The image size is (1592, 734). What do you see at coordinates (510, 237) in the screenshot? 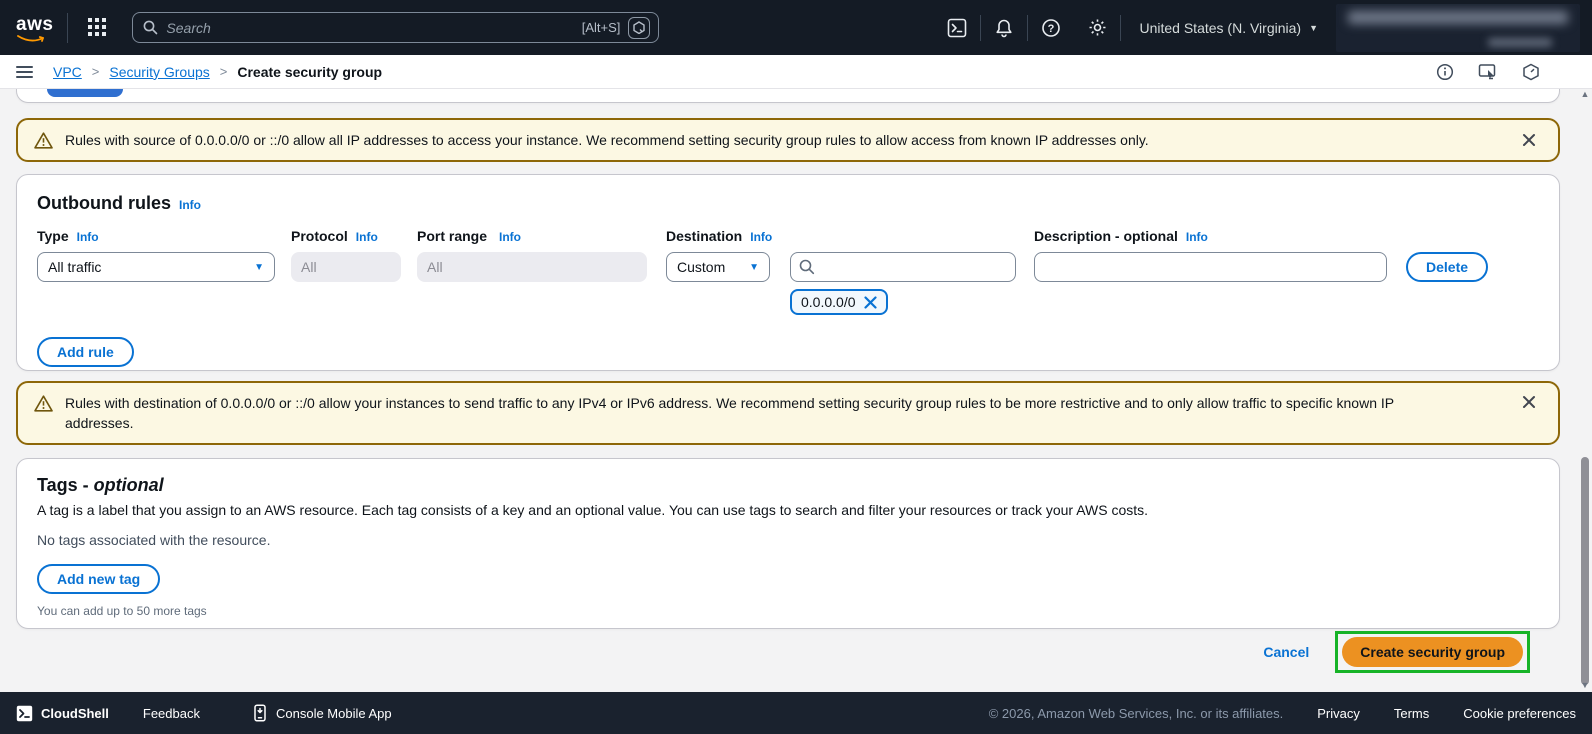
I see `port-range-info-link: Info` at bounding box center [510, 237].